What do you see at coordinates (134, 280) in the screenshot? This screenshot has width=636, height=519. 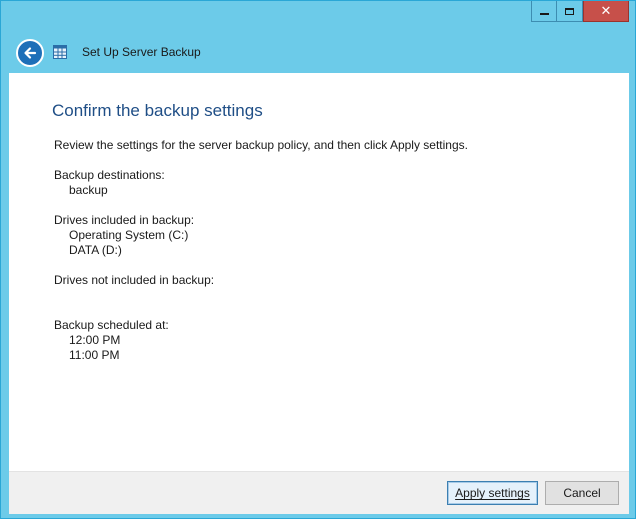 I see `excluded-drives-label: Drives not included in backup:` at bounding box center [134, 280].